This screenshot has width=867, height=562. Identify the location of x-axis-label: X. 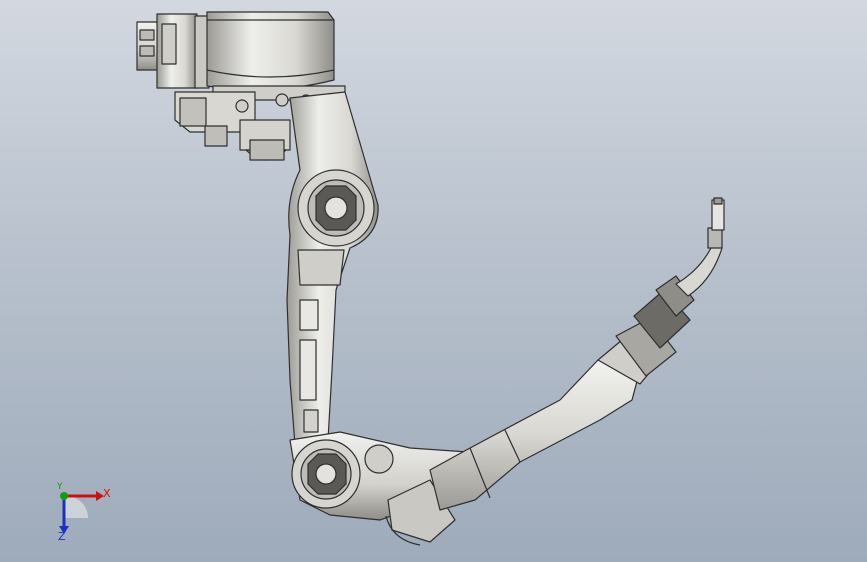
(107, 493).